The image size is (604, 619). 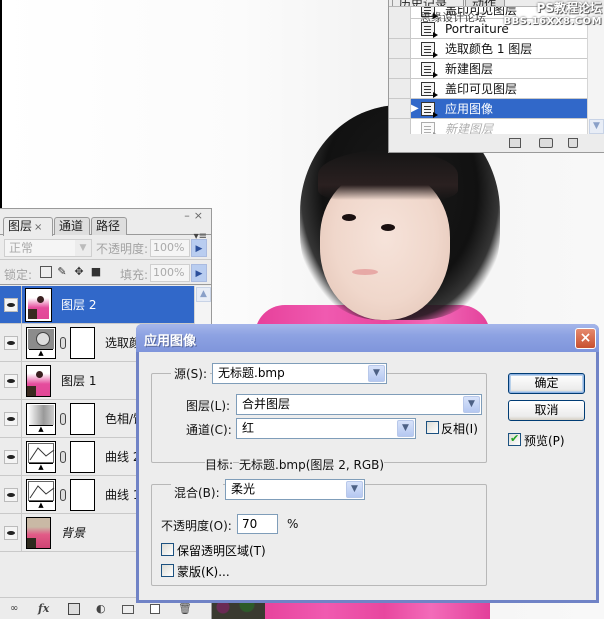 What do you see at coordinates (41, 418) in the screenshot?
I see `hue-saturation-adjustment-icon: ▲` at bounding box center [41, 418].